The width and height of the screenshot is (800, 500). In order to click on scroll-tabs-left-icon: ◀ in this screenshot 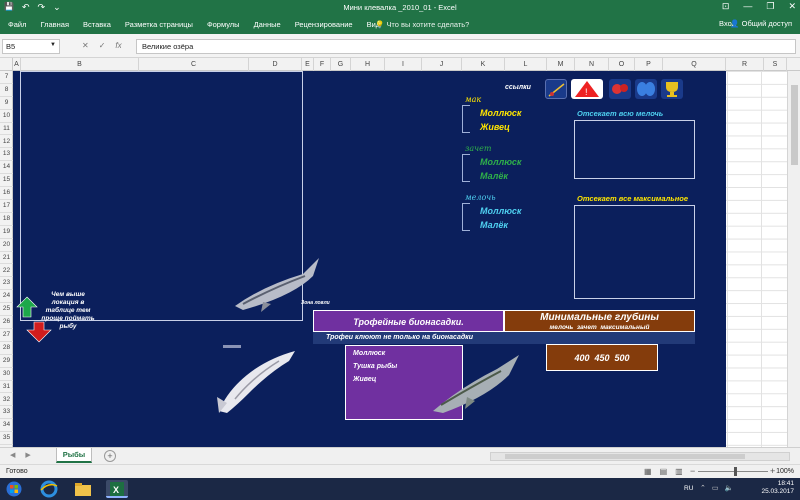, I will do `click(12, 455)`.